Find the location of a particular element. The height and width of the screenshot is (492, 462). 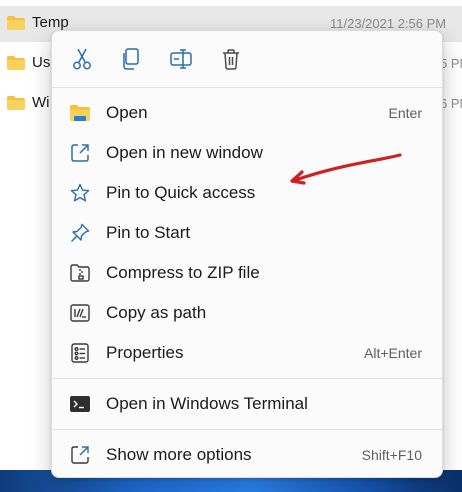

annotation-arrow is located at coordinates (346, 169).